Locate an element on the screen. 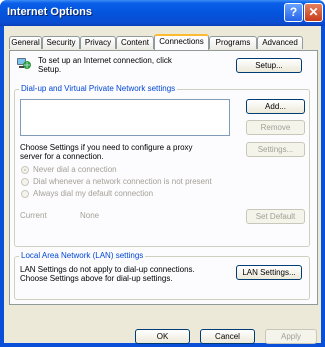 This screenshot has height=347, width=325. window-title: Internet Options is located at coordinates (49, 12).